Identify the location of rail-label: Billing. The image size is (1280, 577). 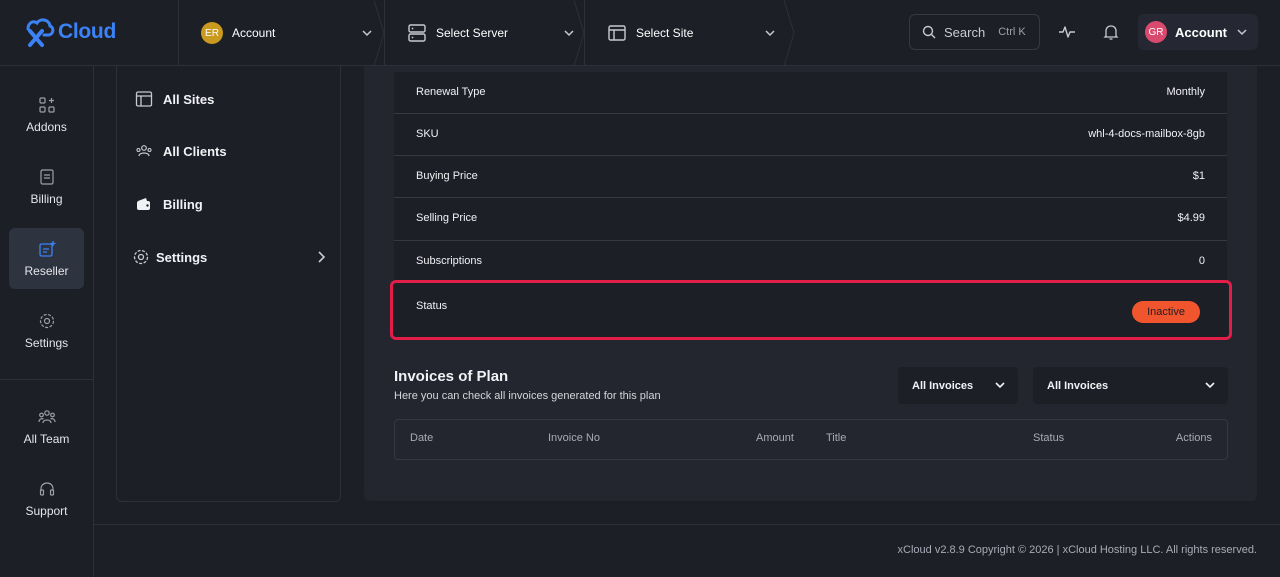
(46, 198).